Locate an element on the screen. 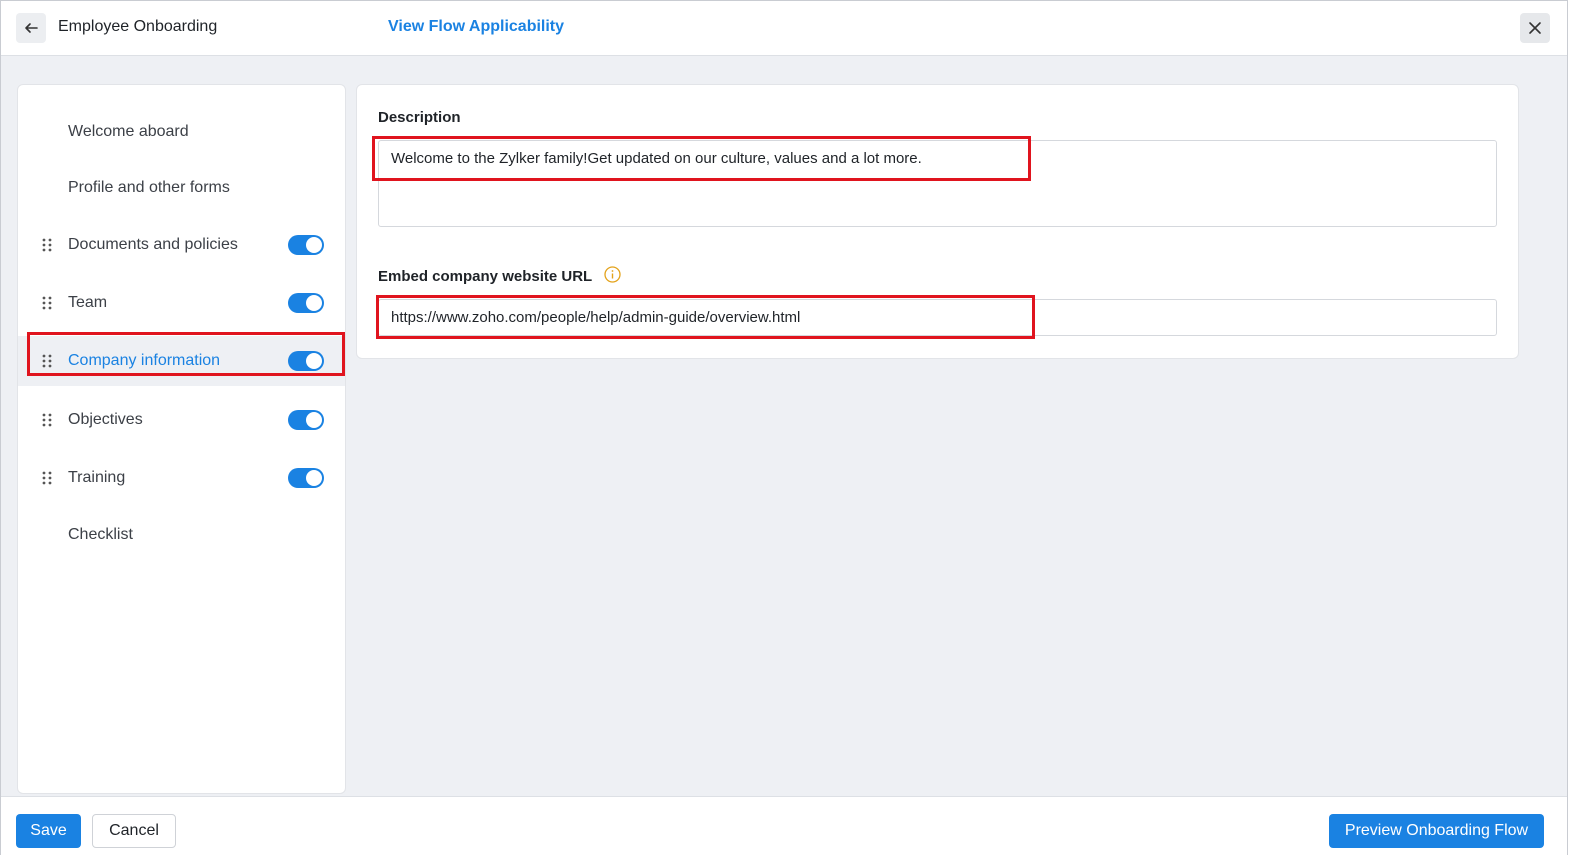 The image size is (1581, 862). company-website-url-input is located at coordinates (937, 317).